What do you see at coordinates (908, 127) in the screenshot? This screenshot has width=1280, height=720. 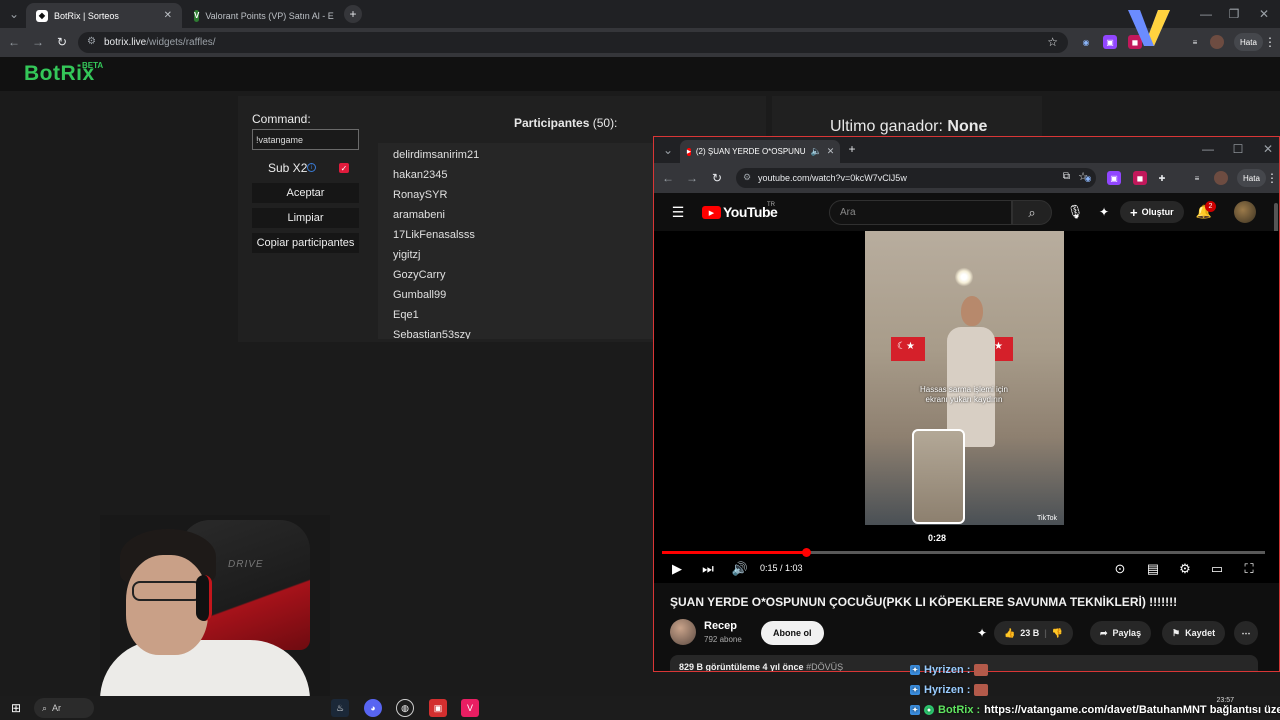 I see `last-winner: Ultimo ganador: None` at bounding box center [908, 127].